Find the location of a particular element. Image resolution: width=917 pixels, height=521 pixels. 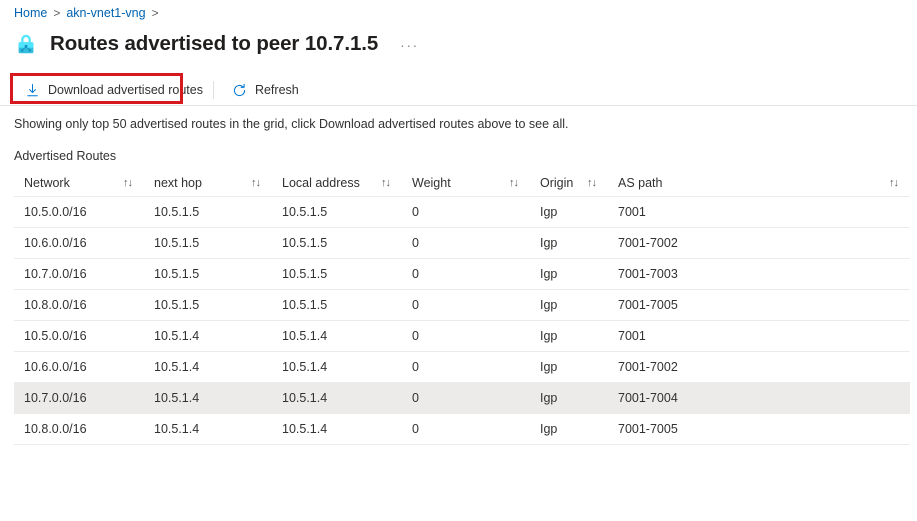

column-header-next-hop: next hop ↑↓ is located at coordinates (208, 183).